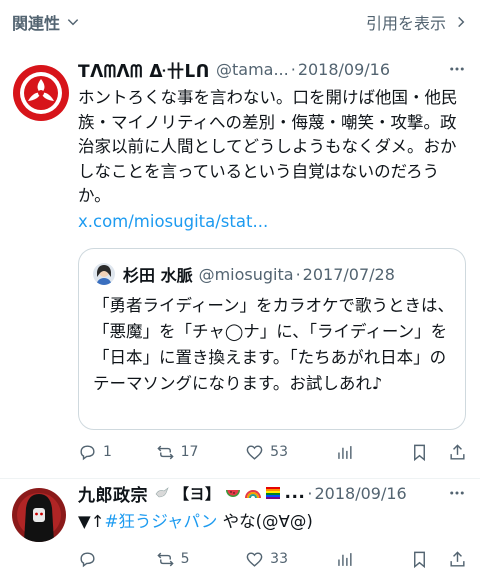 The height and width of the screenshot is (585, 480). What do you see at coordinates (117, 452) in the screenshot?
I see `reply-button: 1` at bounding box center [117, 452].